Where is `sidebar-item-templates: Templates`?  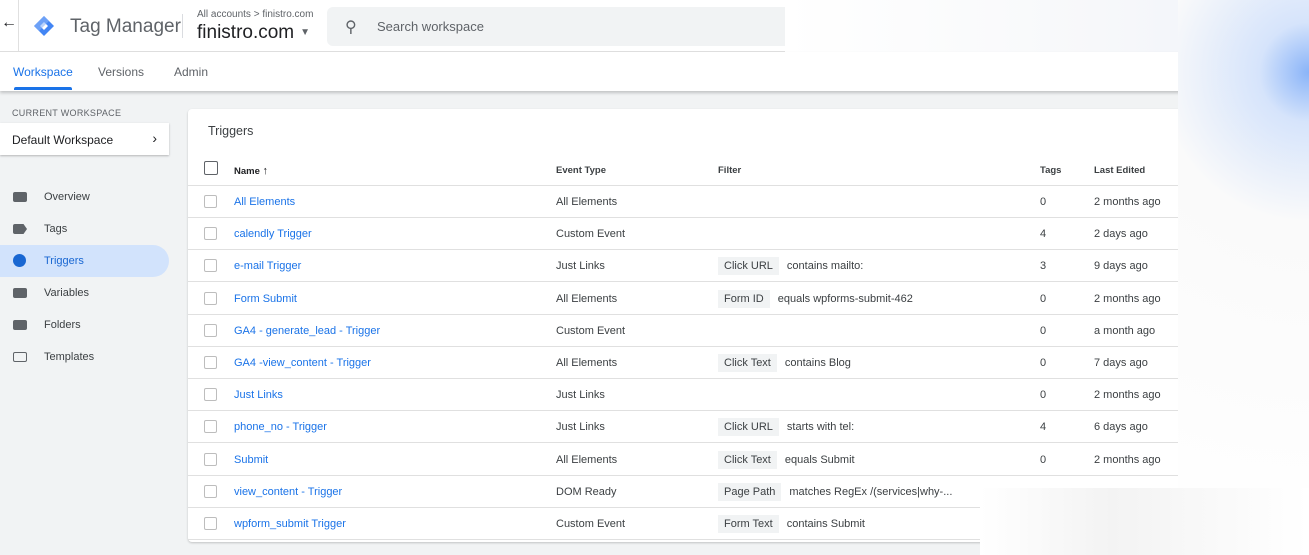
sidebar-item-templates: Templates is located at coordinates (84, 357).